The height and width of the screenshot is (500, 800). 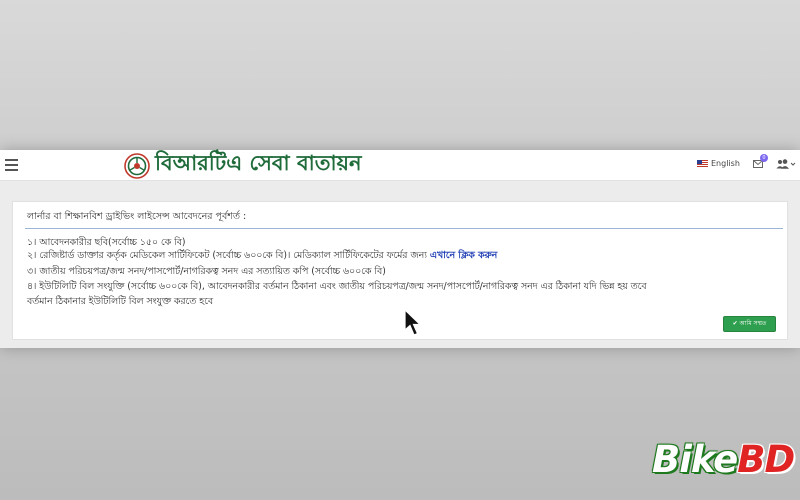 I want to click on notification-badge: 0, so click(x=764, y=158).